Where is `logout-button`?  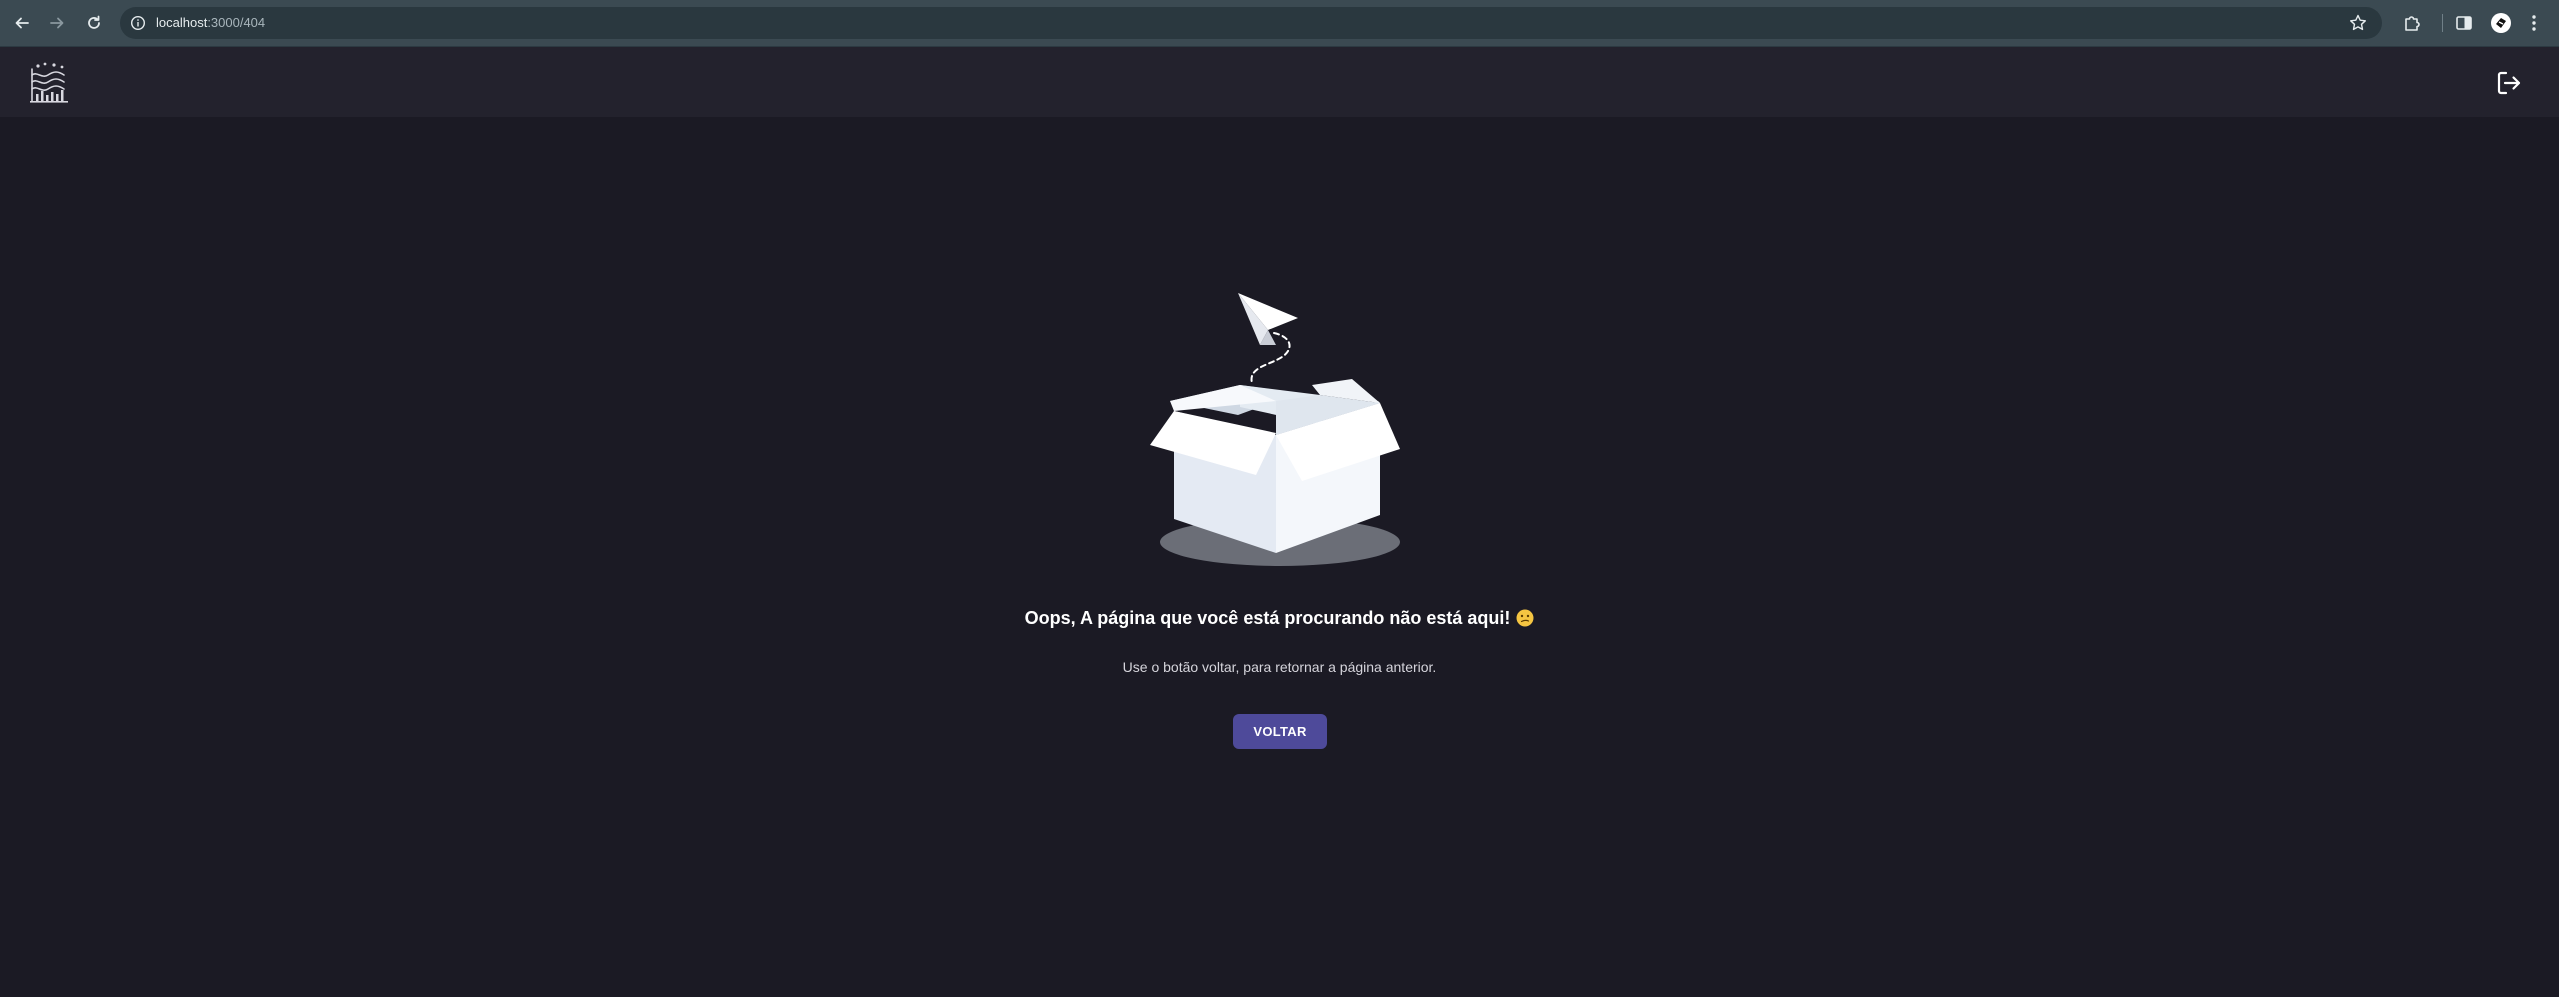 logout-button is located at coordinates (2509, 83).